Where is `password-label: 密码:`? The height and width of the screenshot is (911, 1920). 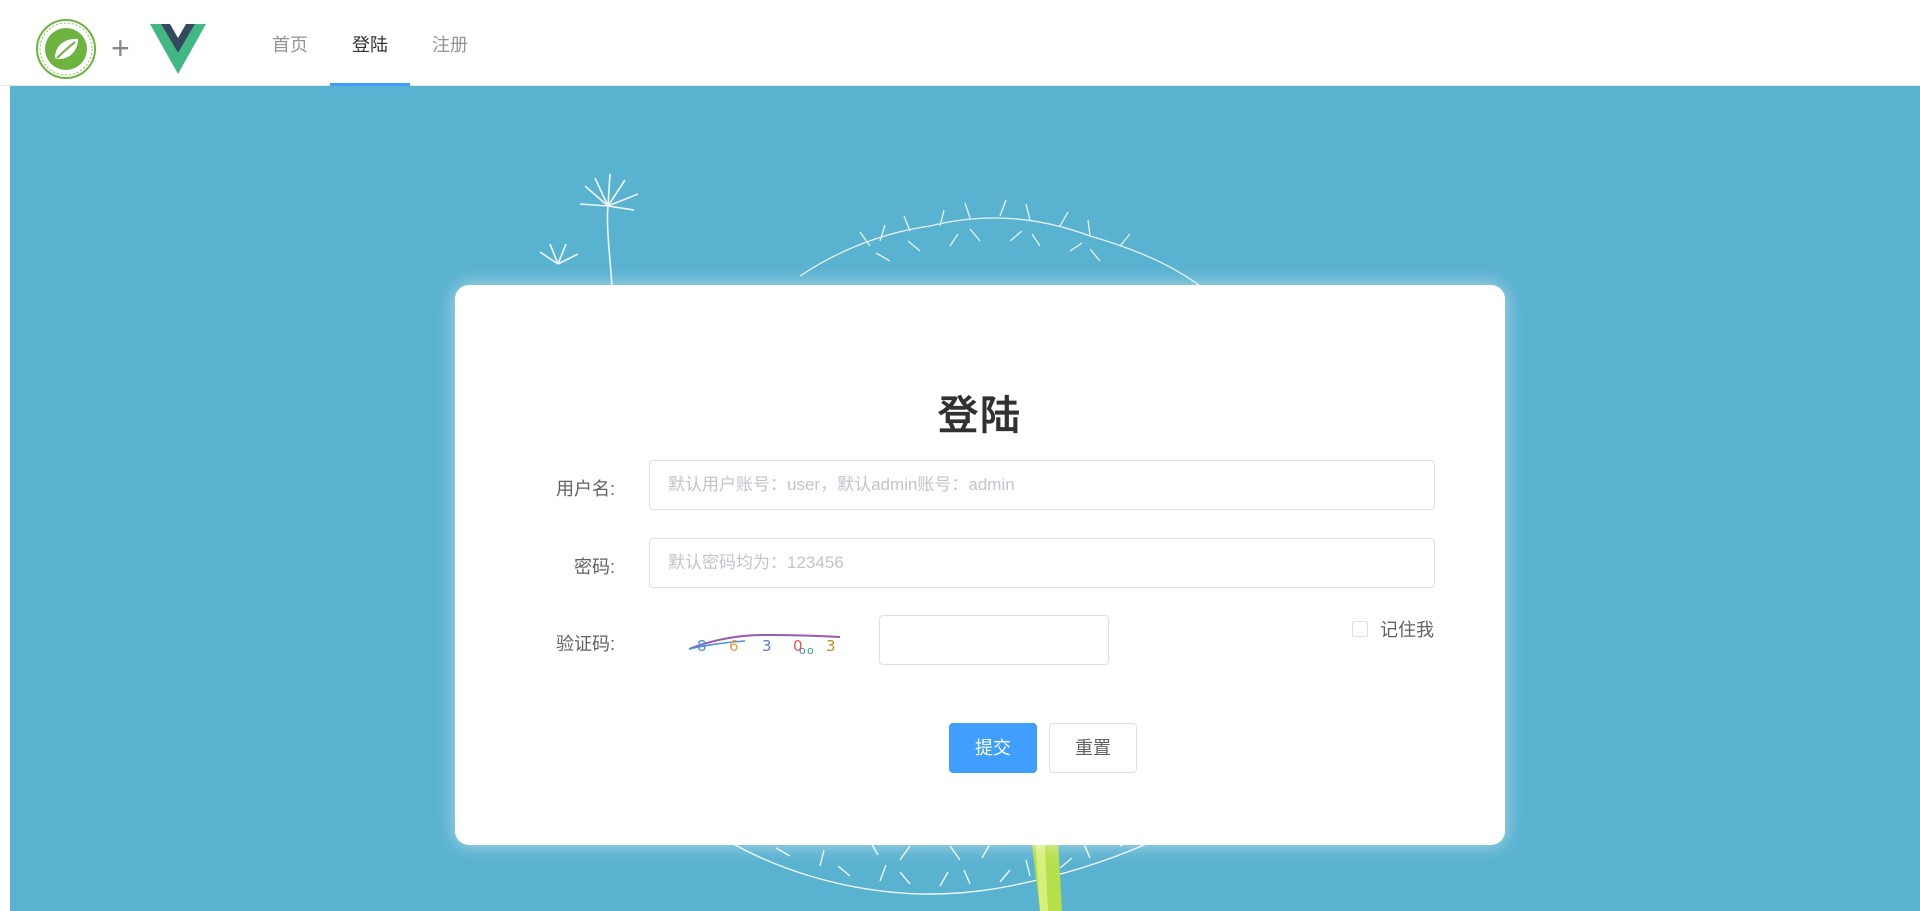
password-label: 密码: is located at coordinates (594, 567).